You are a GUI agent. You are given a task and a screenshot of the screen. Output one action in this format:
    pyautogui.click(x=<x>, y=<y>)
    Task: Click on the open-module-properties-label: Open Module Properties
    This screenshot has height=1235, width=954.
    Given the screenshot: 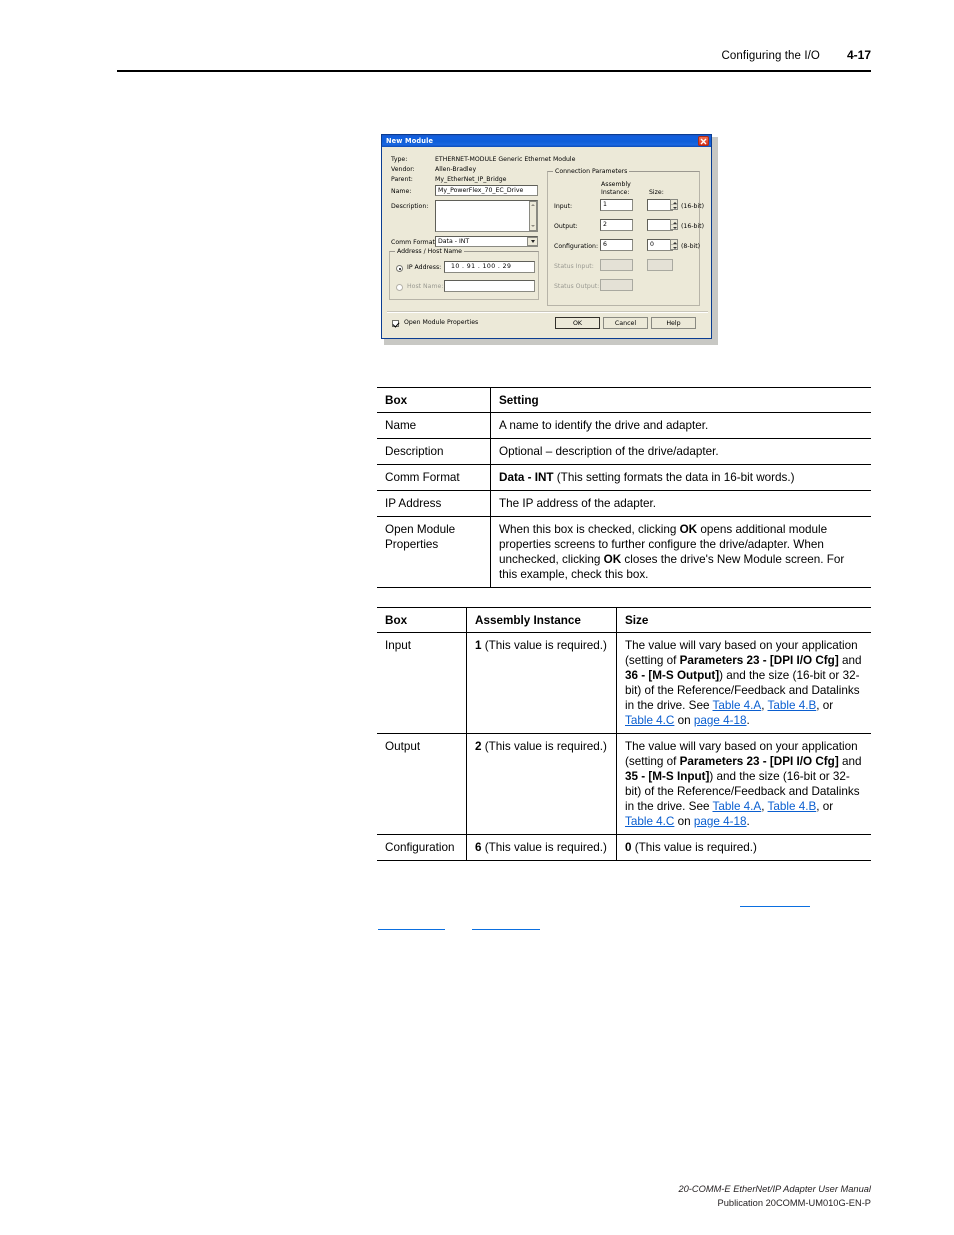 What is the action you would take?
    pyautogui.click(x=441, y=322)
    